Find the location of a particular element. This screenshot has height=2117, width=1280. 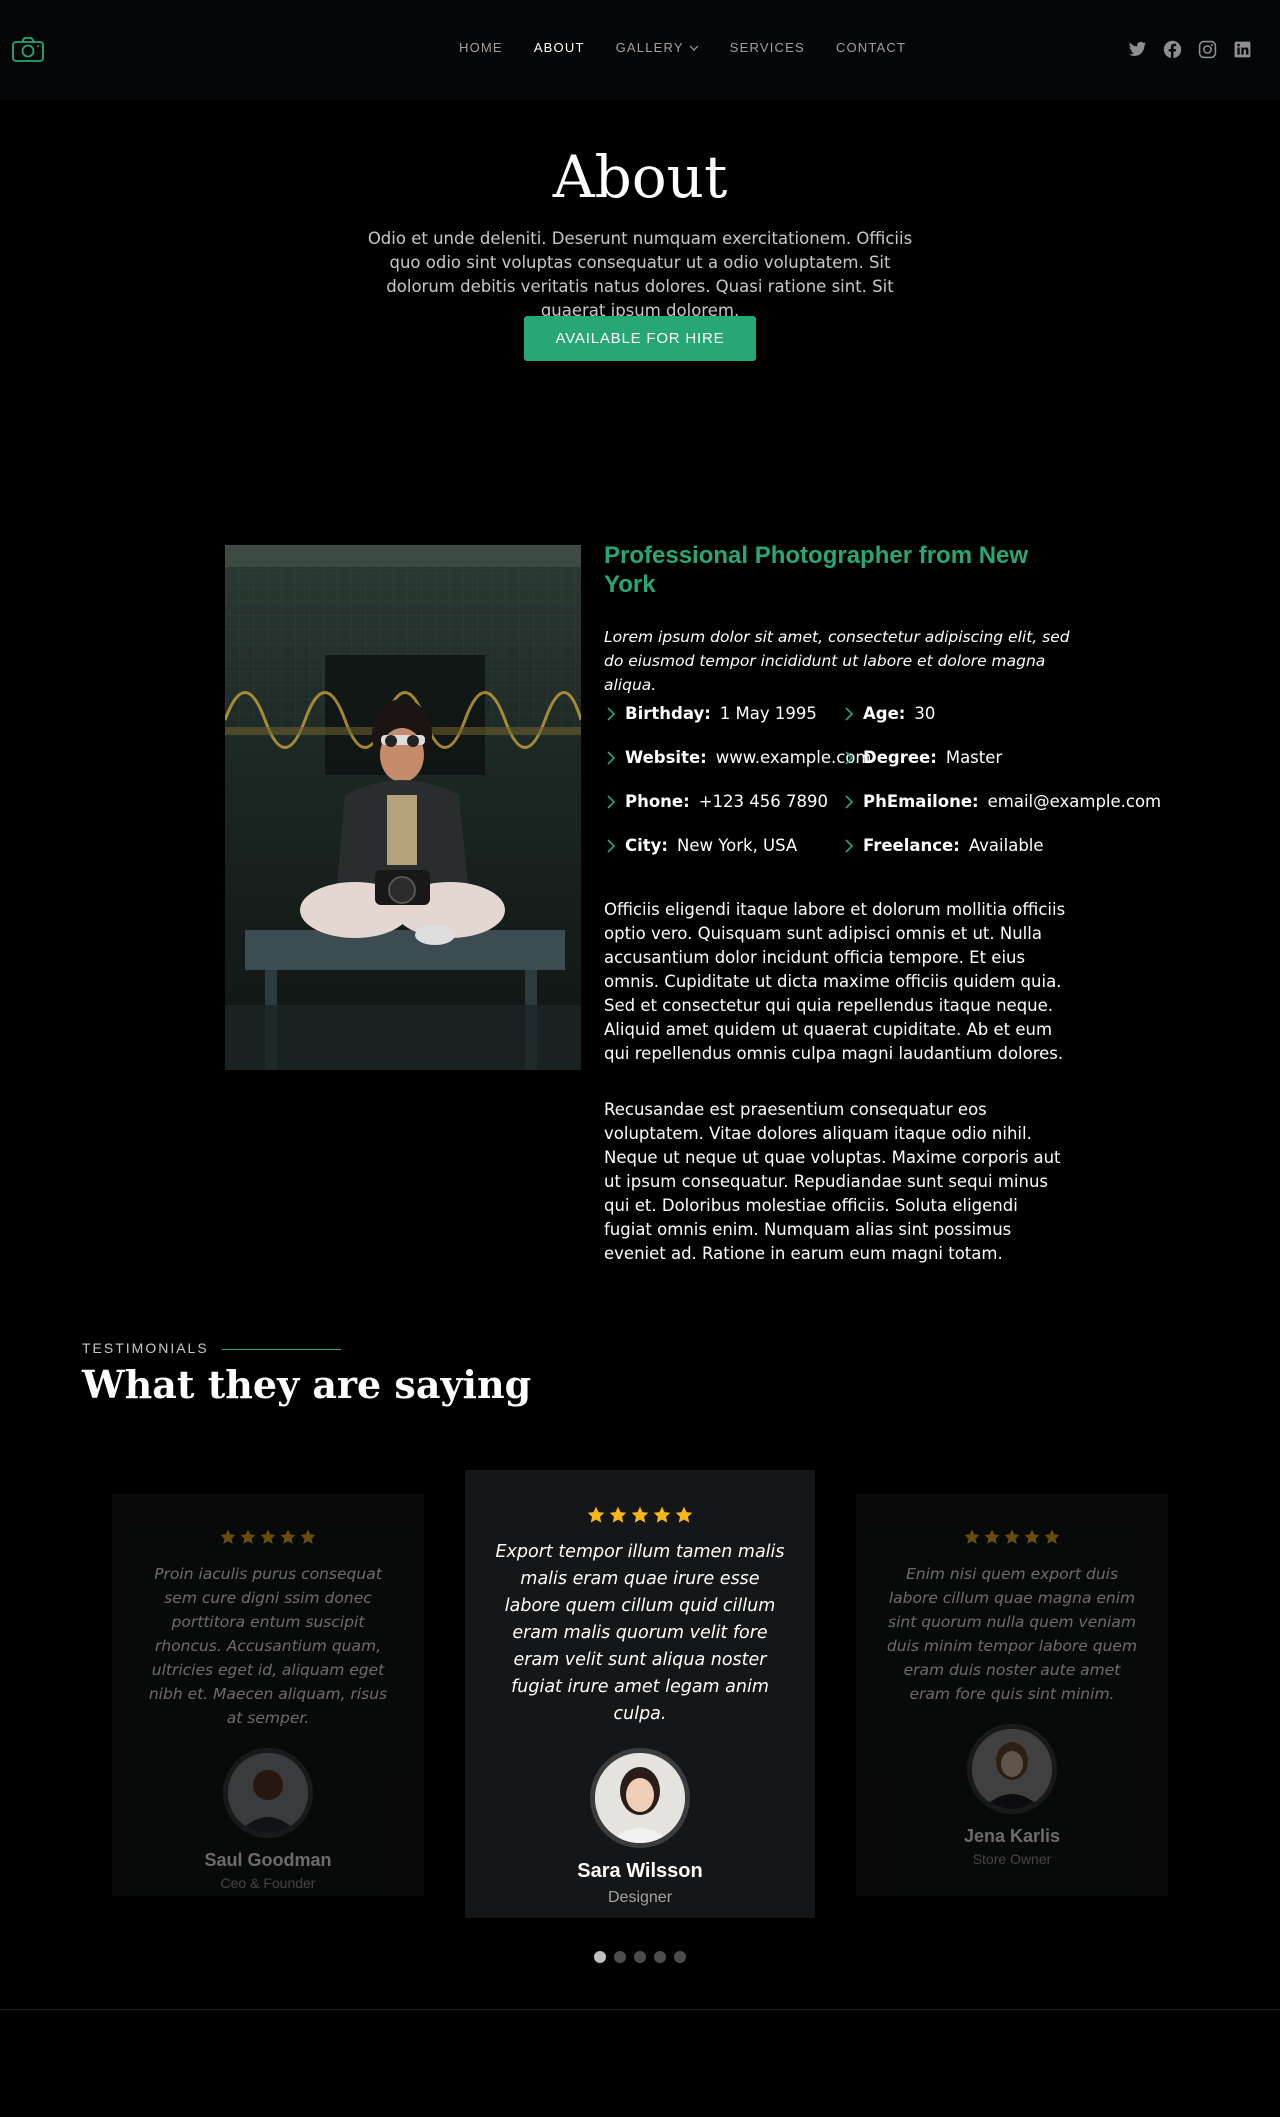

info-label: Age: is located at coordinates (884, 713).